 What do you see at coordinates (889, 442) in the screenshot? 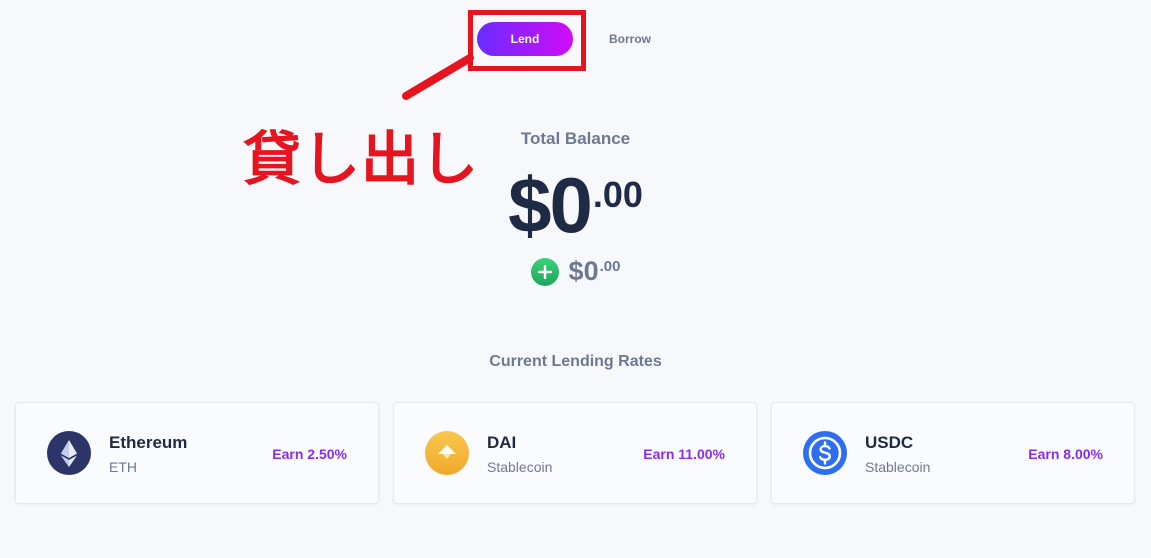
I see `coin-name: USDC` at bounding box center [889, 442].